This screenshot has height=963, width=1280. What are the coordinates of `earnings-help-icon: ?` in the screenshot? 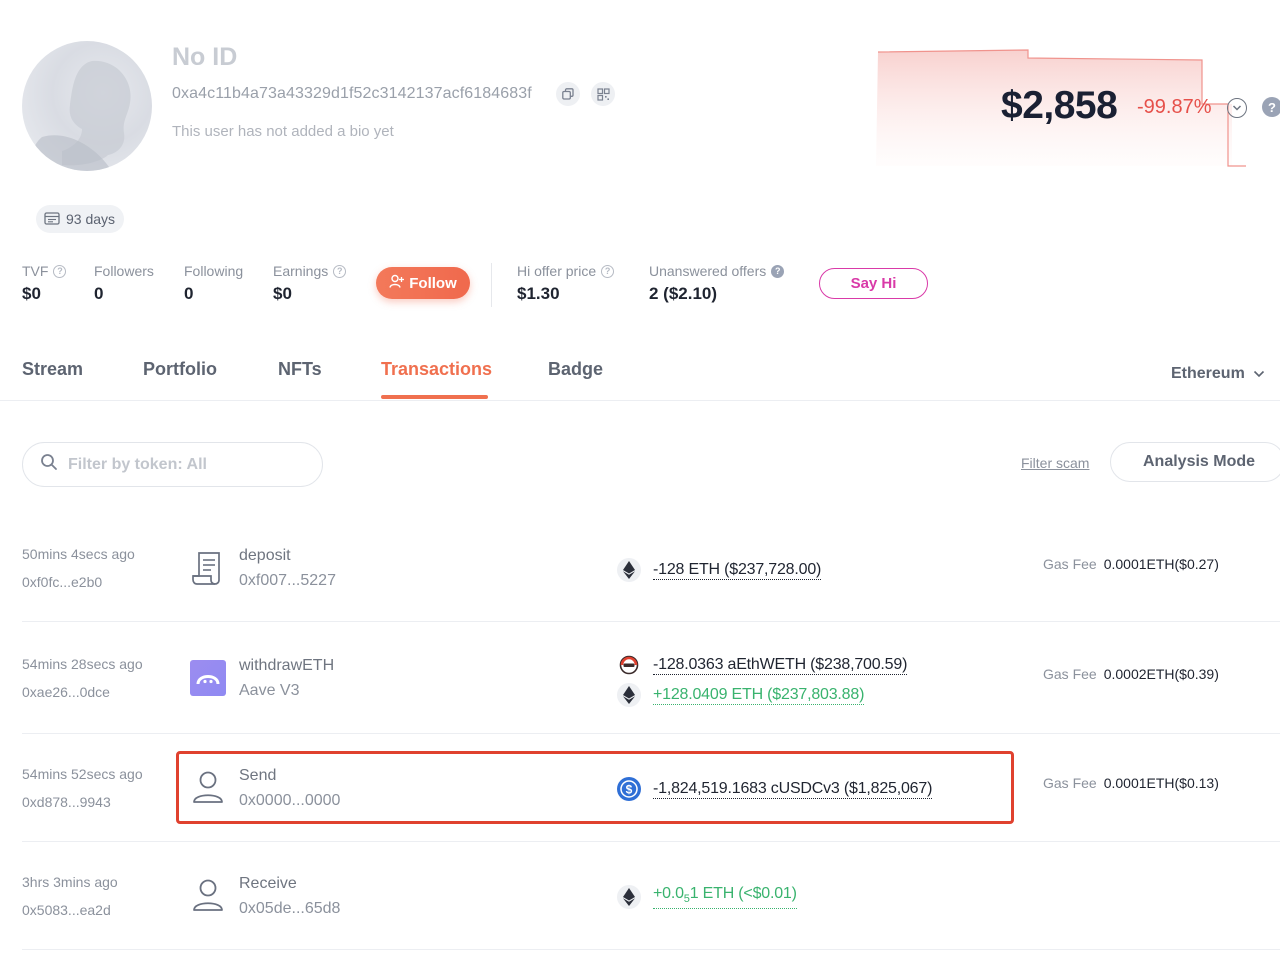 It's located at (340, 271).